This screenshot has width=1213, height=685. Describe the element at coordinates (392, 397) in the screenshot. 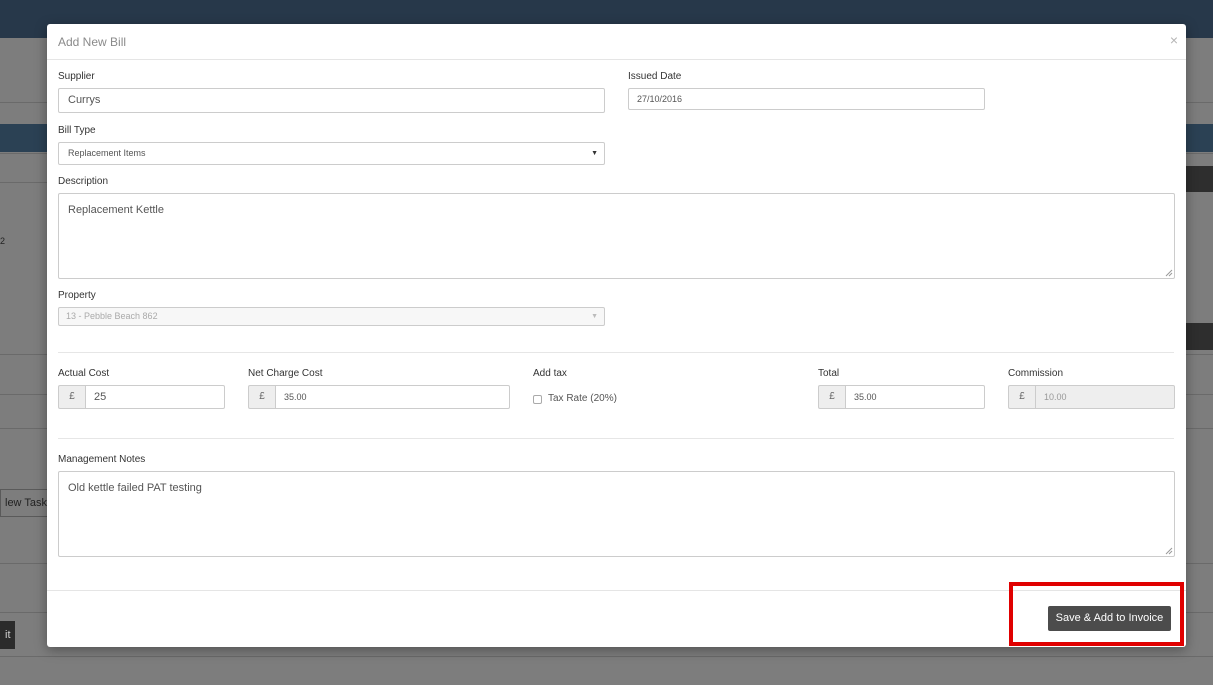

I see `net-charge-cost-input: 35.00` at that location.